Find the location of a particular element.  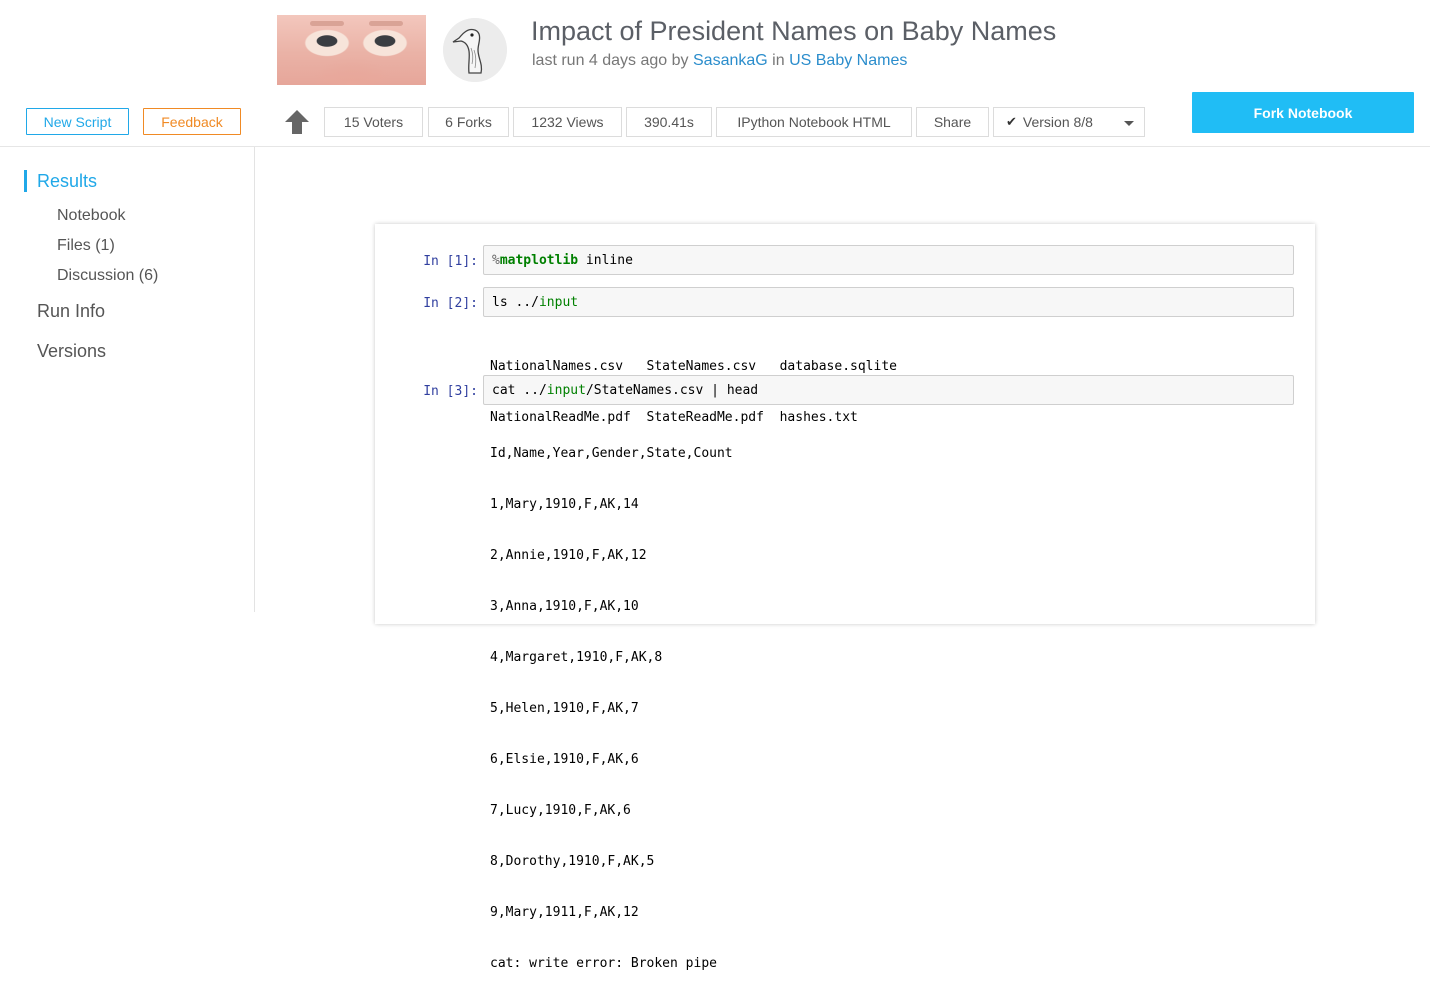

views-button: 1232 Views is located at coordinates (567, 122).